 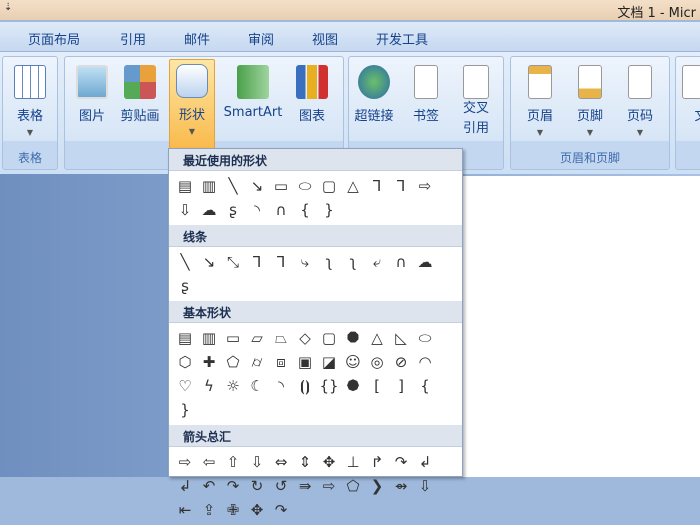 What do you see at coordinates (192, 106) in the screenshot?
I see `shapes-button: 形状 ▼` at bounding box center [192, 106].